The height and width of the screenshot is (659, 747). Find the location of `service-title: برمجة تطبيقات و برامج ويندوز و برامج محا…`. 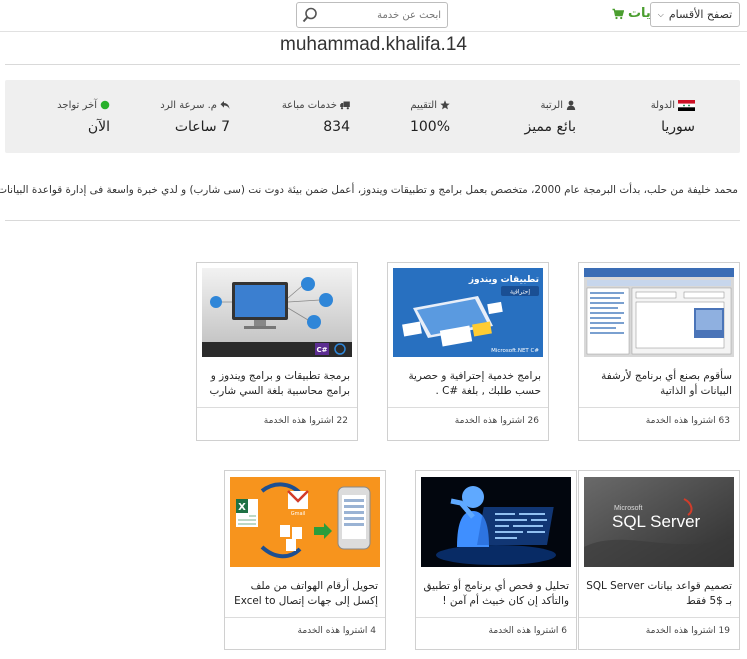

service-title: برمجة تطبيقات و برامج ويندوز و برامج محا… is located at coordinates (277, 382).